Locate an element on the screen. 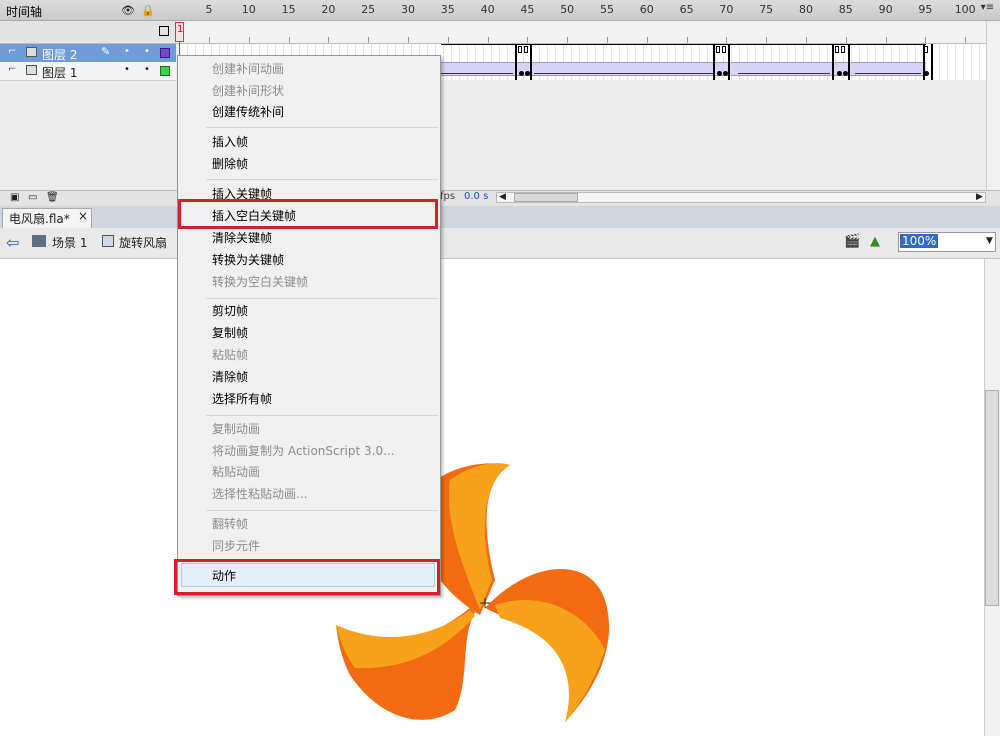 The image size is (1000, 736). delete-layer-icon: 🗑 is located at coordinates (52, 197).